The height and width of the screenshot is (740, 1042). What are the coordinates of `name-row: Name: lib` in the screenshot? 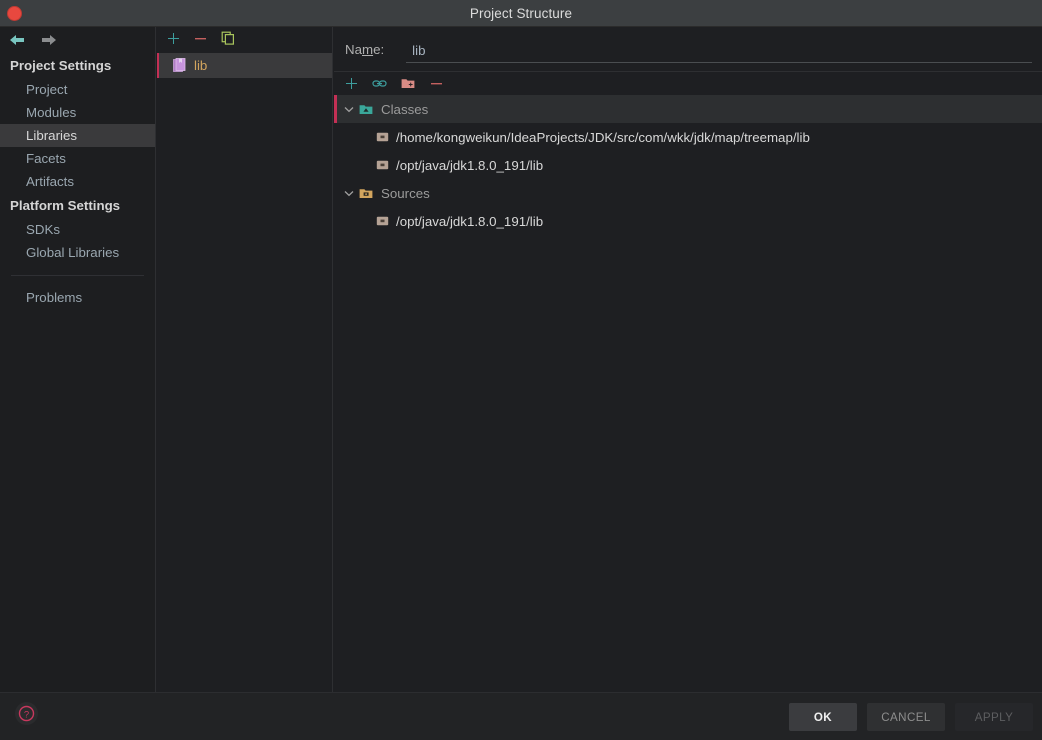 It's located at (688, 49).